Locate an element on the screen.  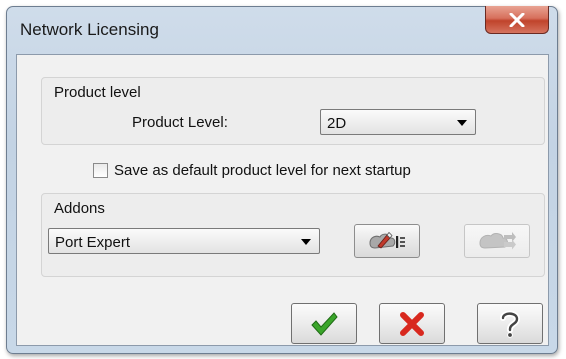
save-default-checkbox is located at coordinates (100, 170).